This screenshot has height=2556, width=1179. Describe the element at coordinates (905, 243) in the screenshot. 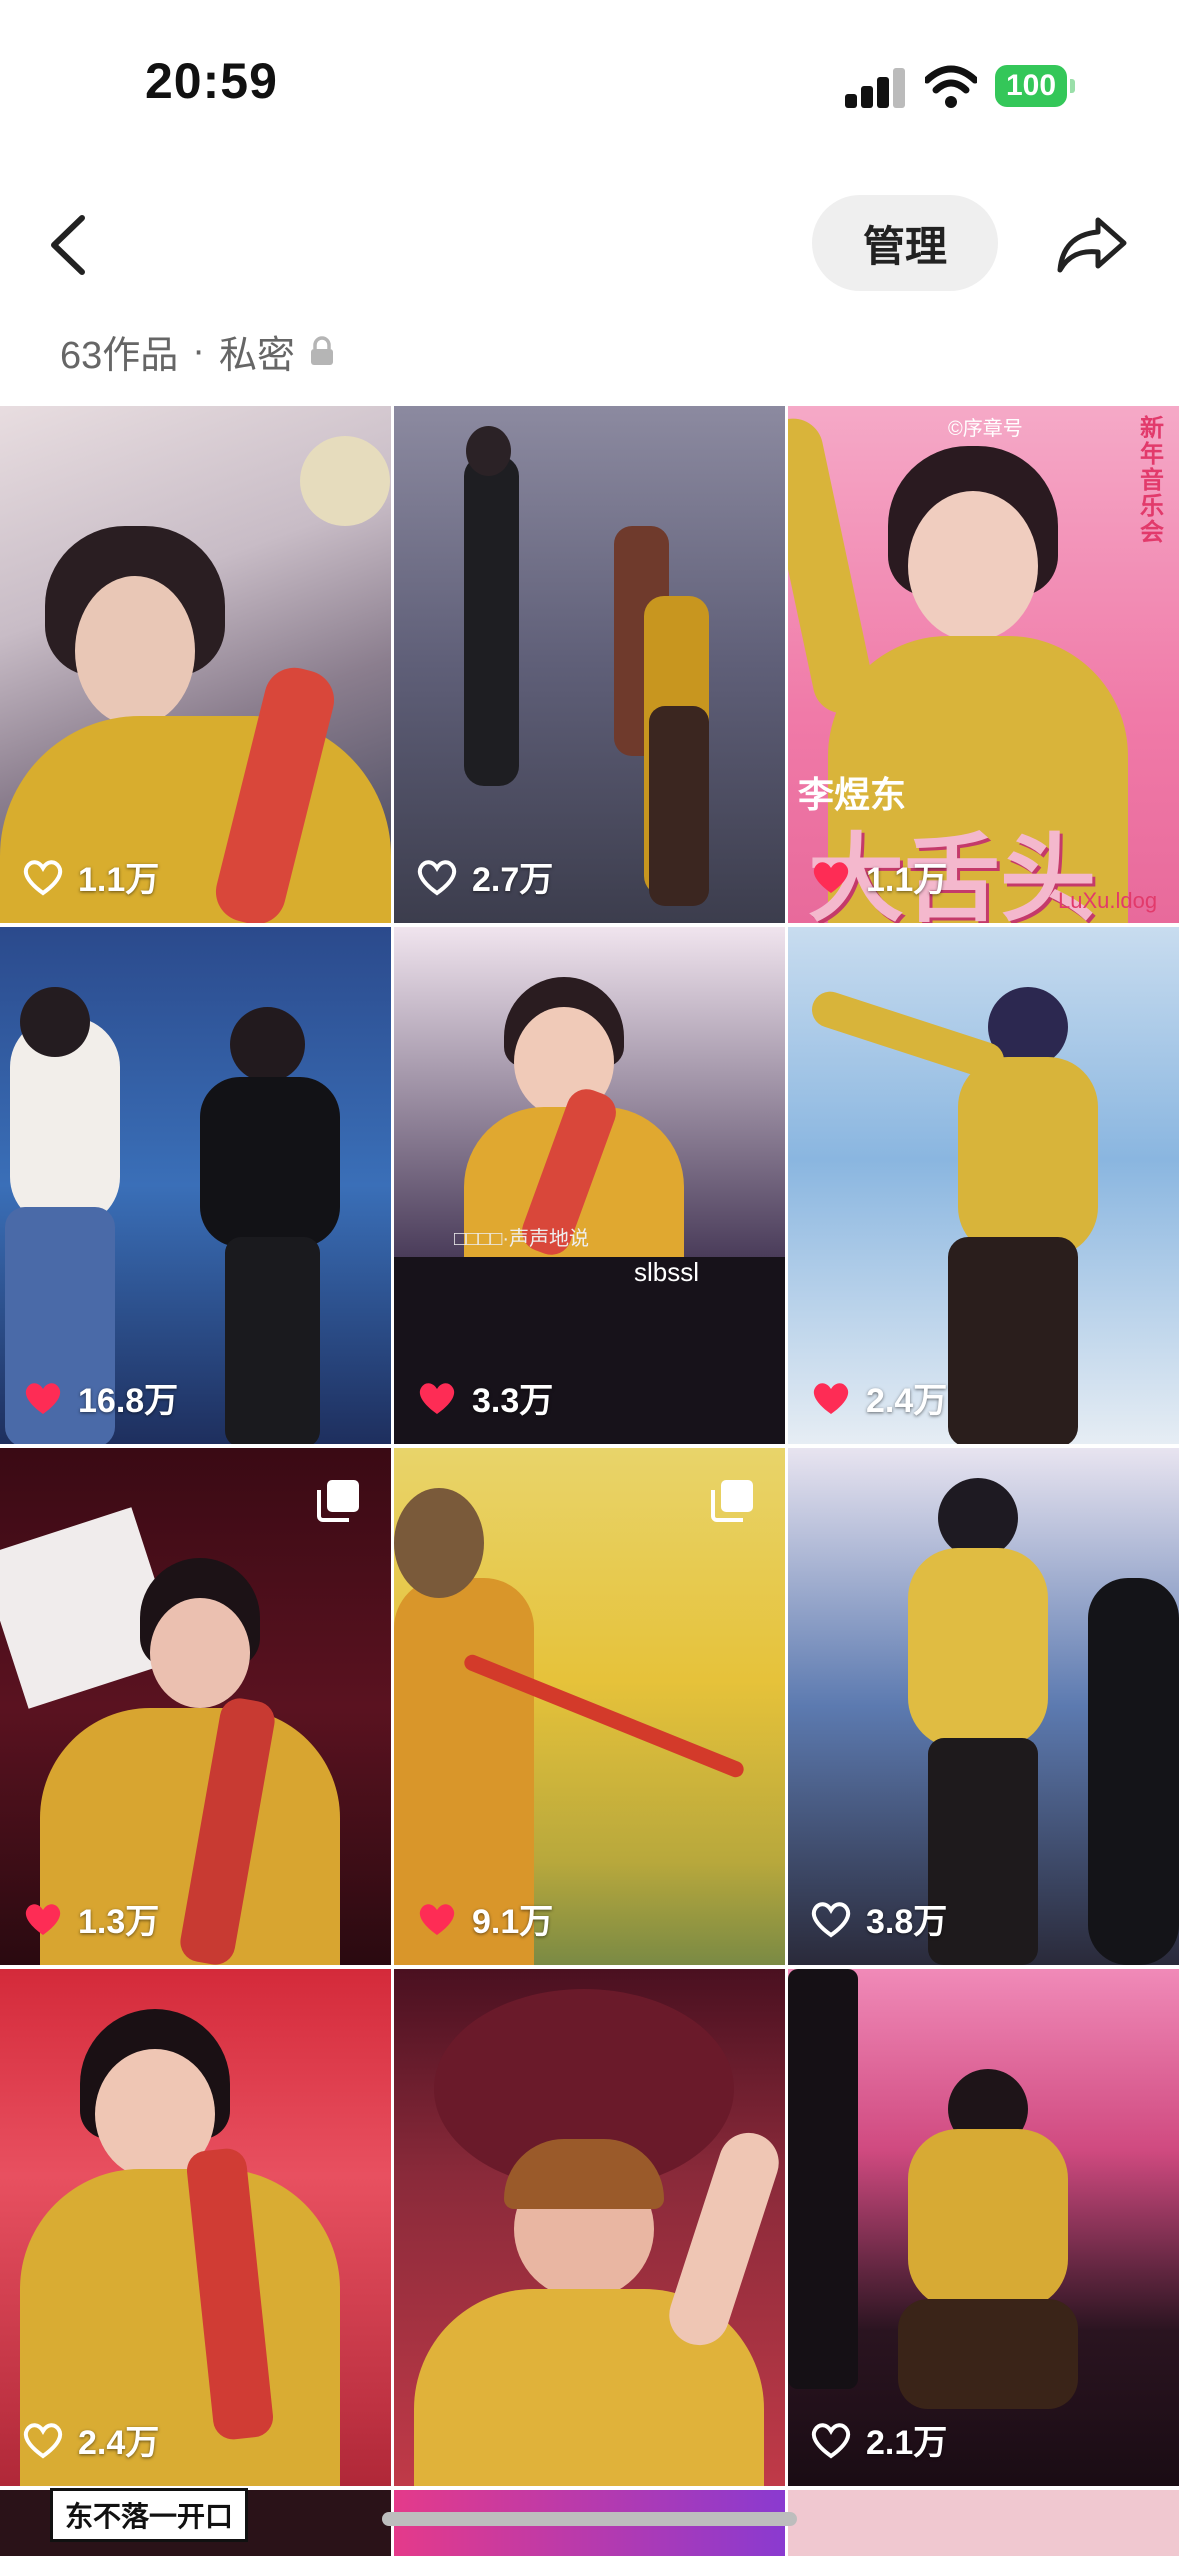

I see `manage-button: 管理` at that location.